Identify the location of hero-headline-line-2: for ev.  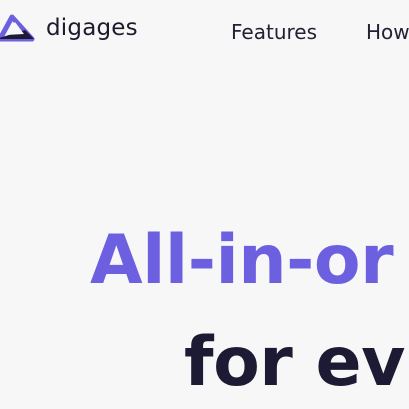
(294, 362).